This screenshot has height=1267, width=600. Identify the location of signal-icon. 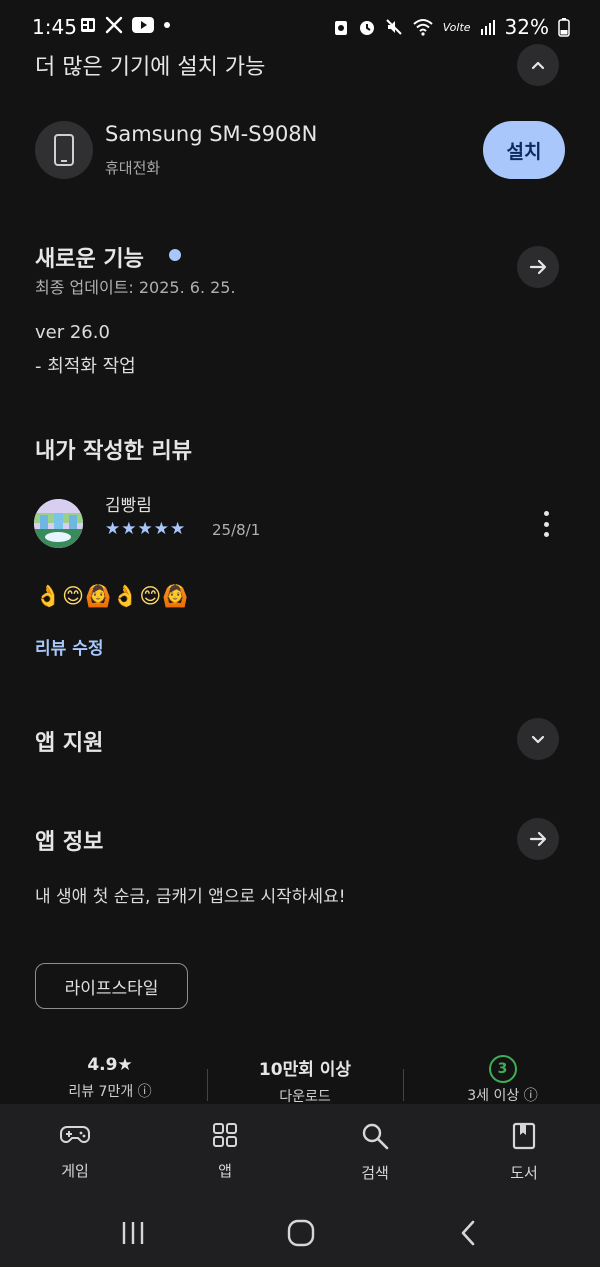
(487, 27).